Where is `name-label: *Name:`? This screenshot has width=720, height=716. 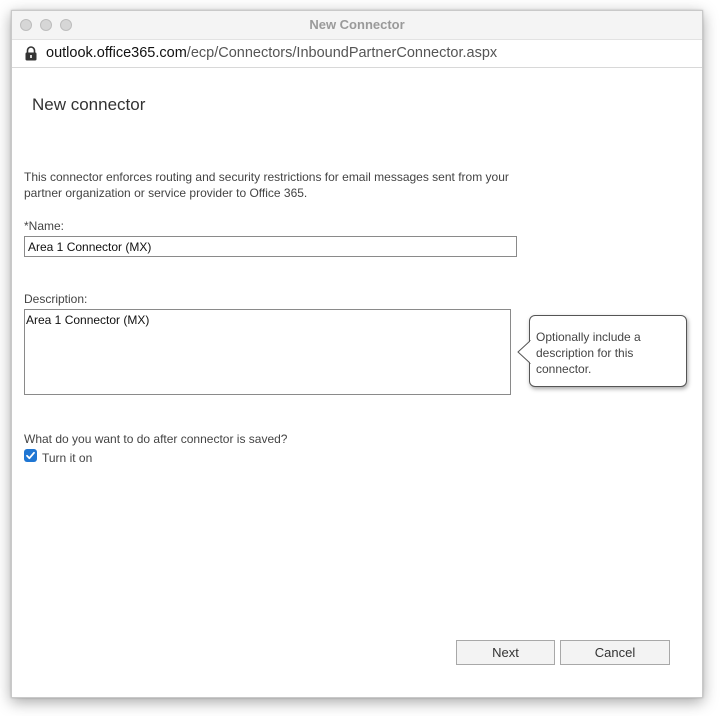 name-label: *Name: is located at coordinates (44, 226).